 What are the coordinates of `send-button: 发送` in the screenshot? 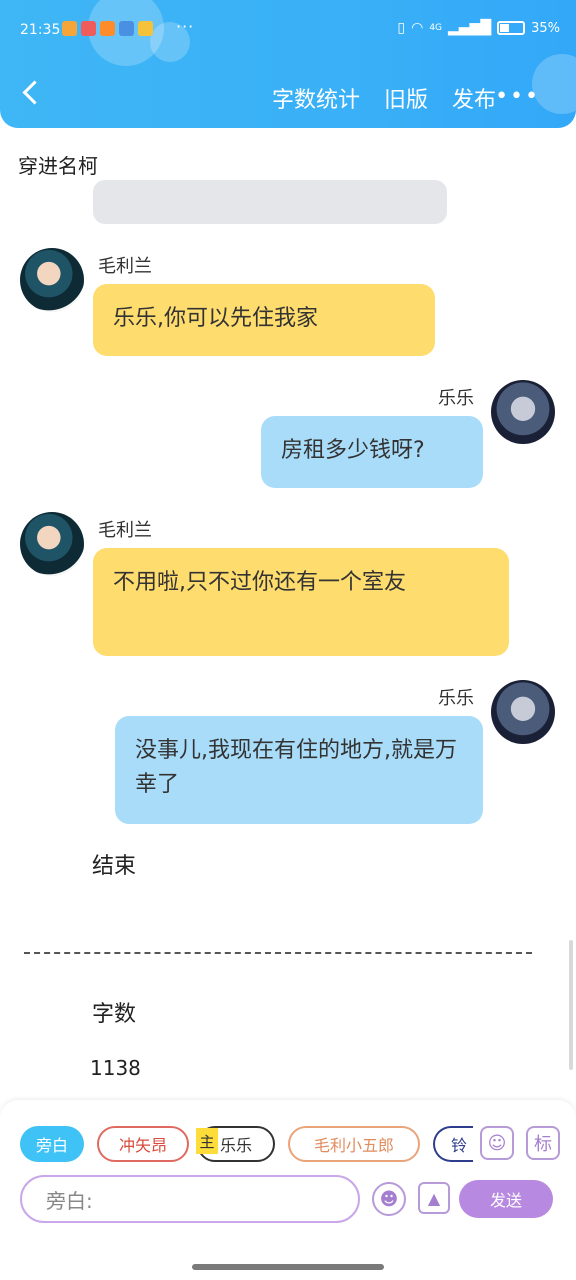 It's located at (506, 1199).